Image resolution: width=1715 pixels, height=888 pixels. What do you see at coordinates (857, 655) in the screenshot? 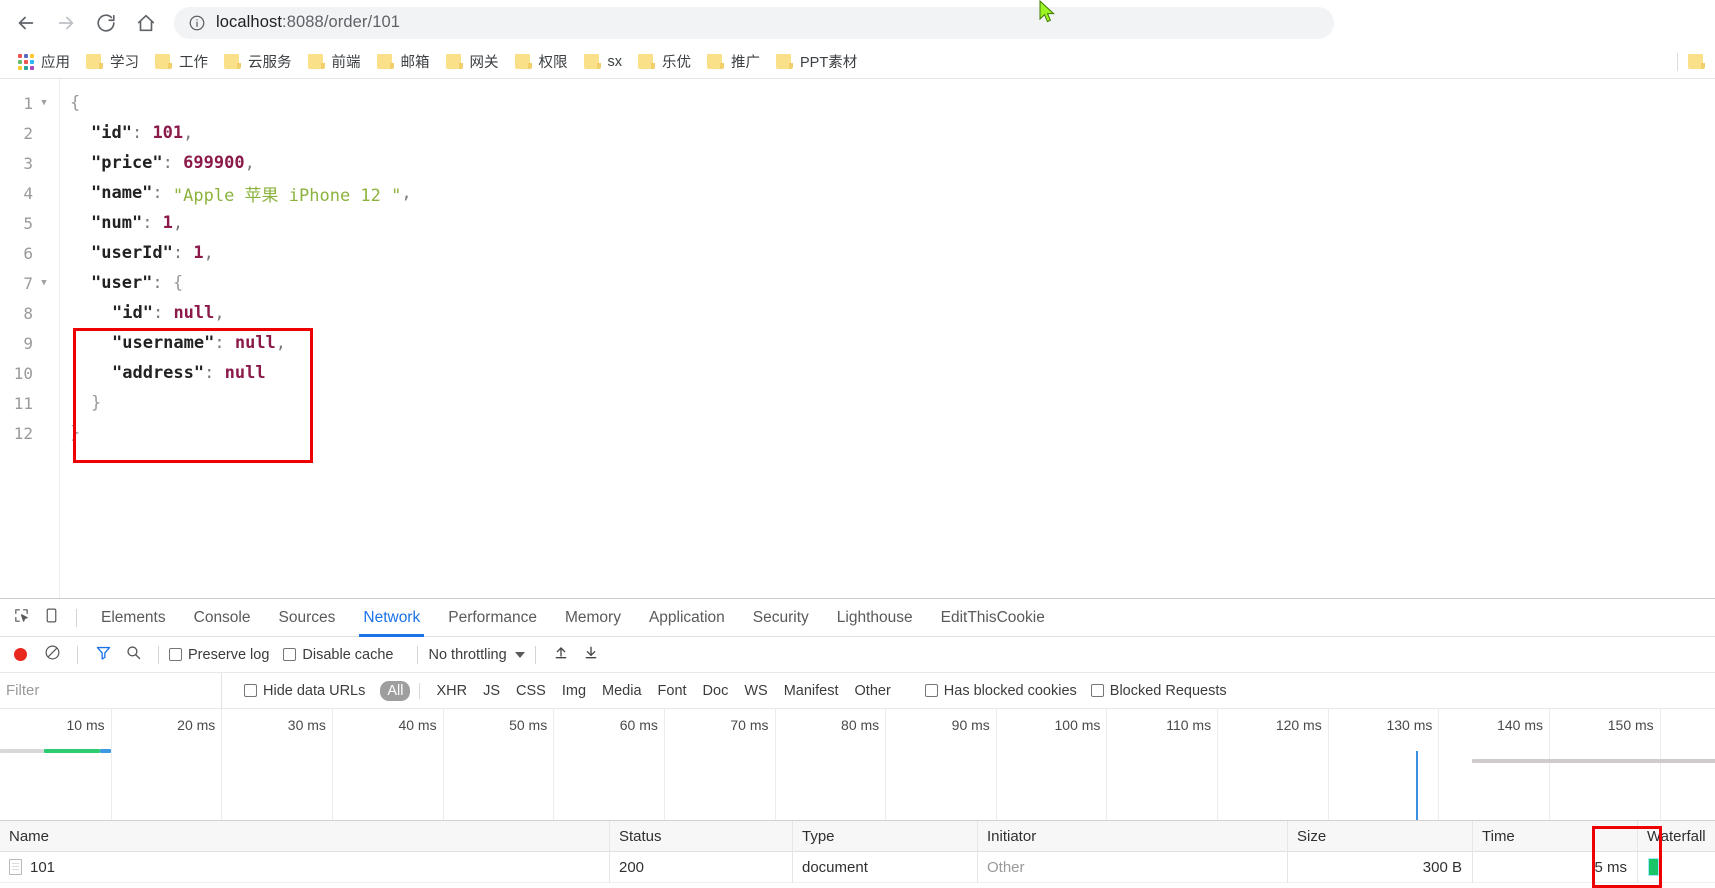
I see `network-toolbar: Preserve log Disable cache No throttling` at bounding box center [857, 655].